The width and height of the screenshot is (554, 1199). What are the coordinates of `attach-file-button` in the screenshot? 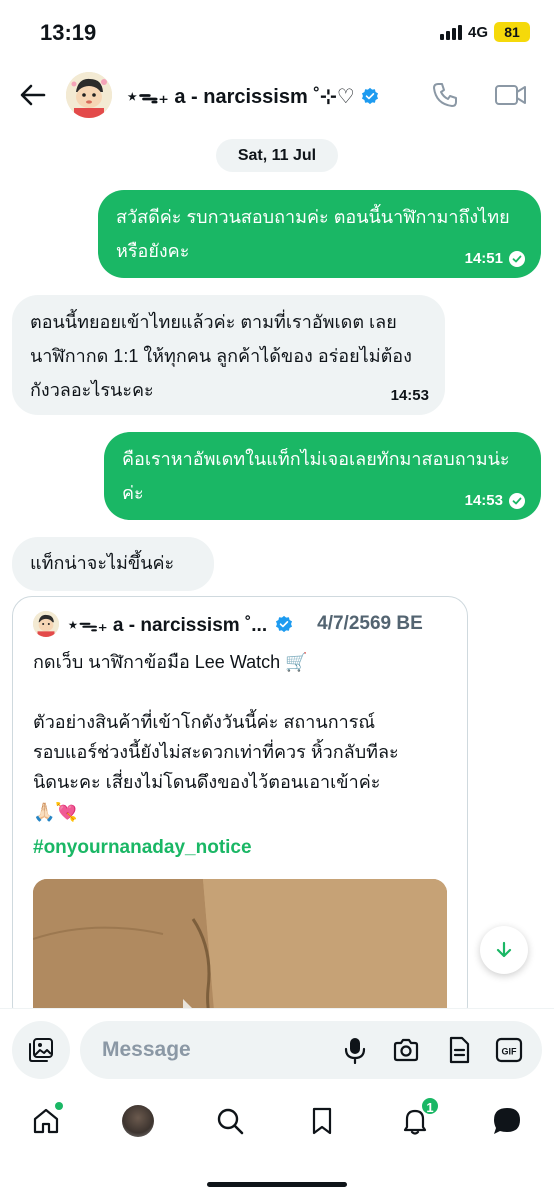 It's located at (459, 1050).